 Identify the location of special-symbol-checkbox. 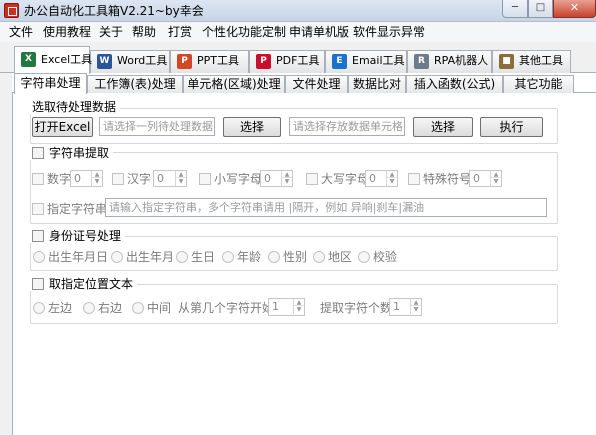
(414, 179).